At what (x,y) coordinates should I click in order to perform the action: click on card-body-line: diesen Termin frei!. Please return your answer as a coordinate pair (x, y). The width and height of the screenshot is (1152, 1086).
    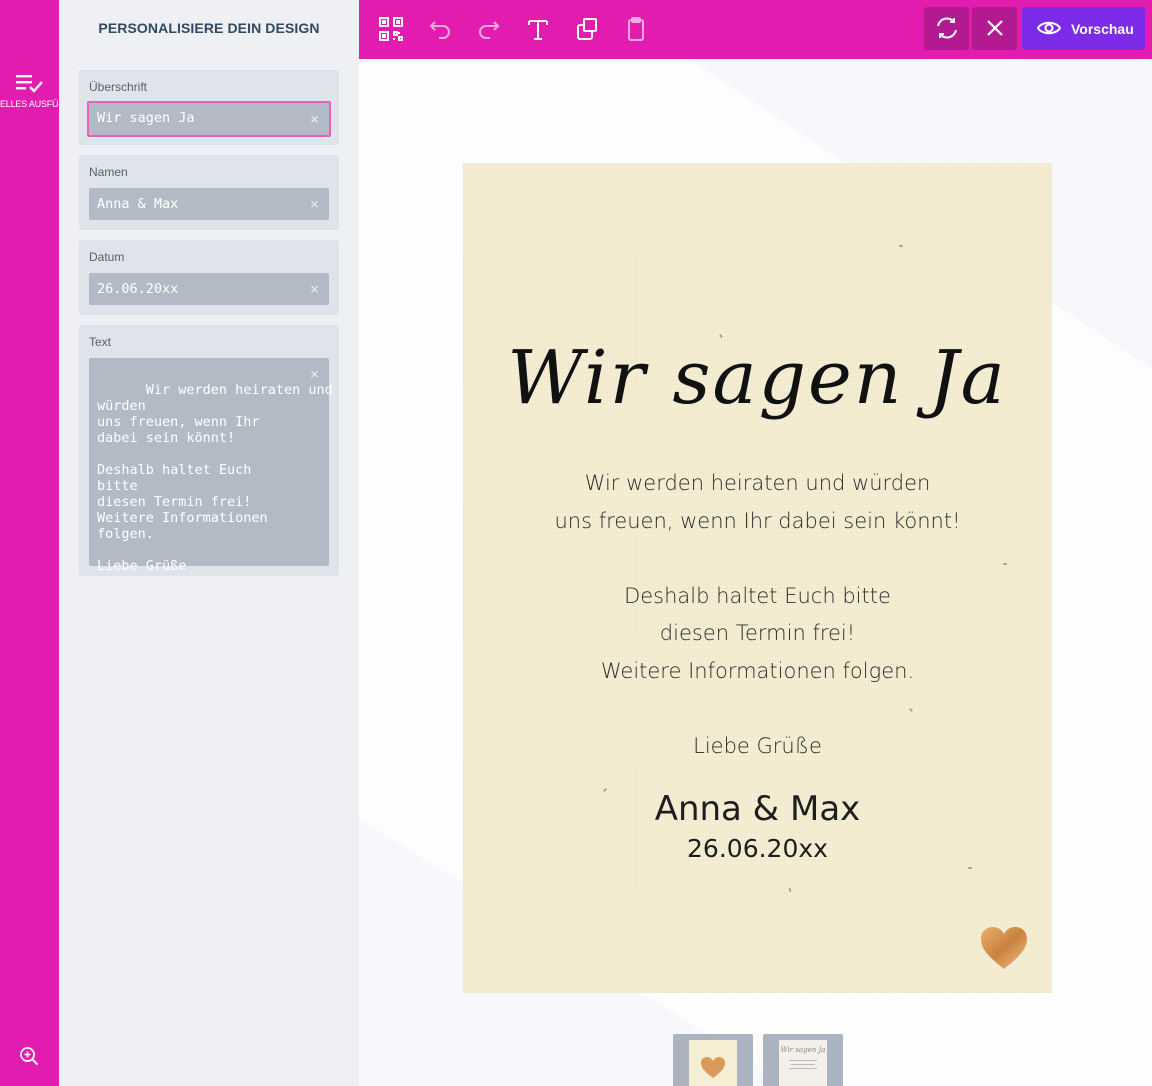
    Looking at the image, I should click on (757, 633).